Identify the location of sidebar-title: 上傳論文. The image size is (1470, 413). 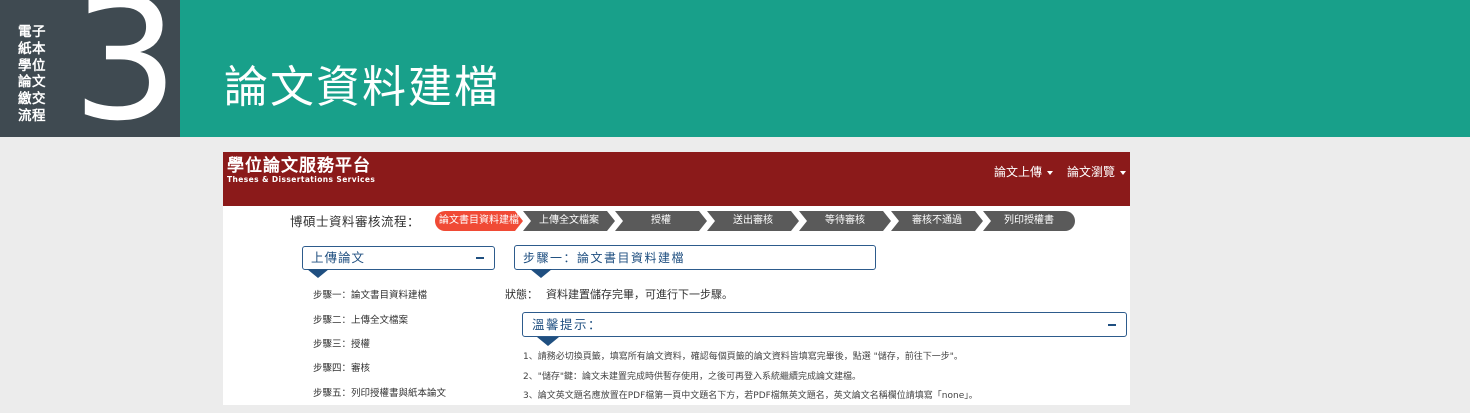
(338, 257).